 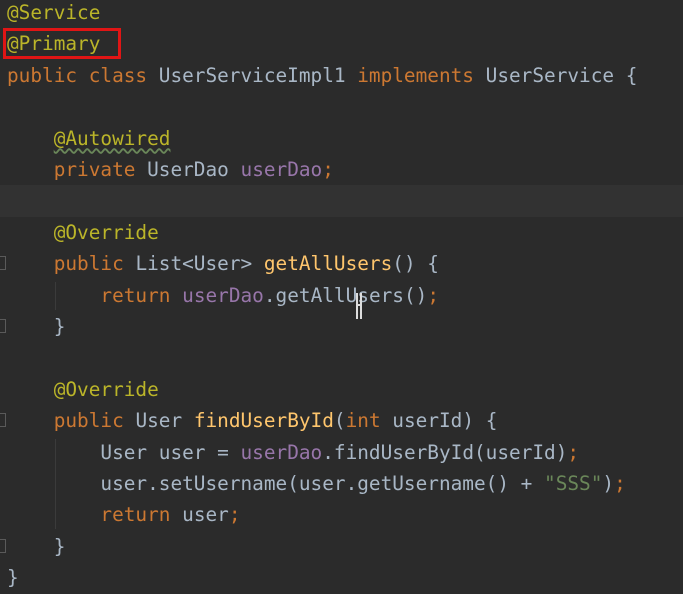 I want to click on code-token: UserService {, so click(x=561, y=75).